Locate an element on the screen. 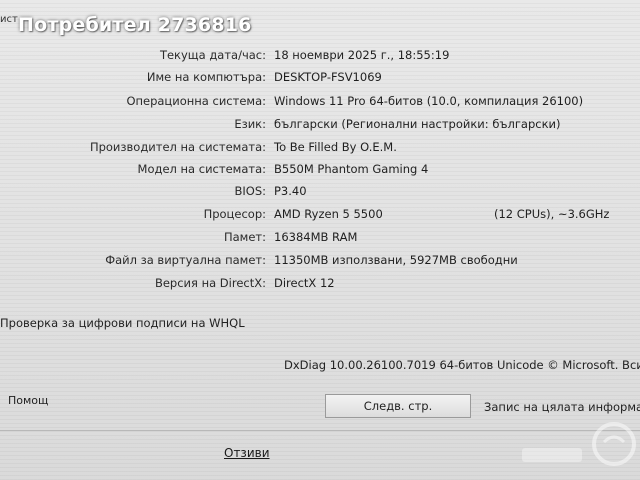 This screenshot has width=640, height=480. memory-value: 16384MB RAM is located at coordinates (316, 237).